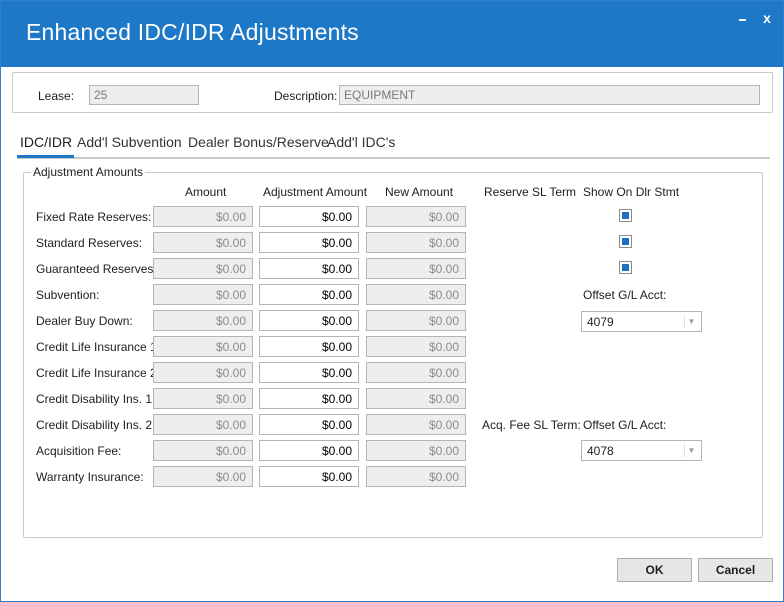 This screenshot has height=602, width=784. I want to click on row-label-credit-disability-ins-1: Credit Disability Ins. 1:, so click(96, 399).